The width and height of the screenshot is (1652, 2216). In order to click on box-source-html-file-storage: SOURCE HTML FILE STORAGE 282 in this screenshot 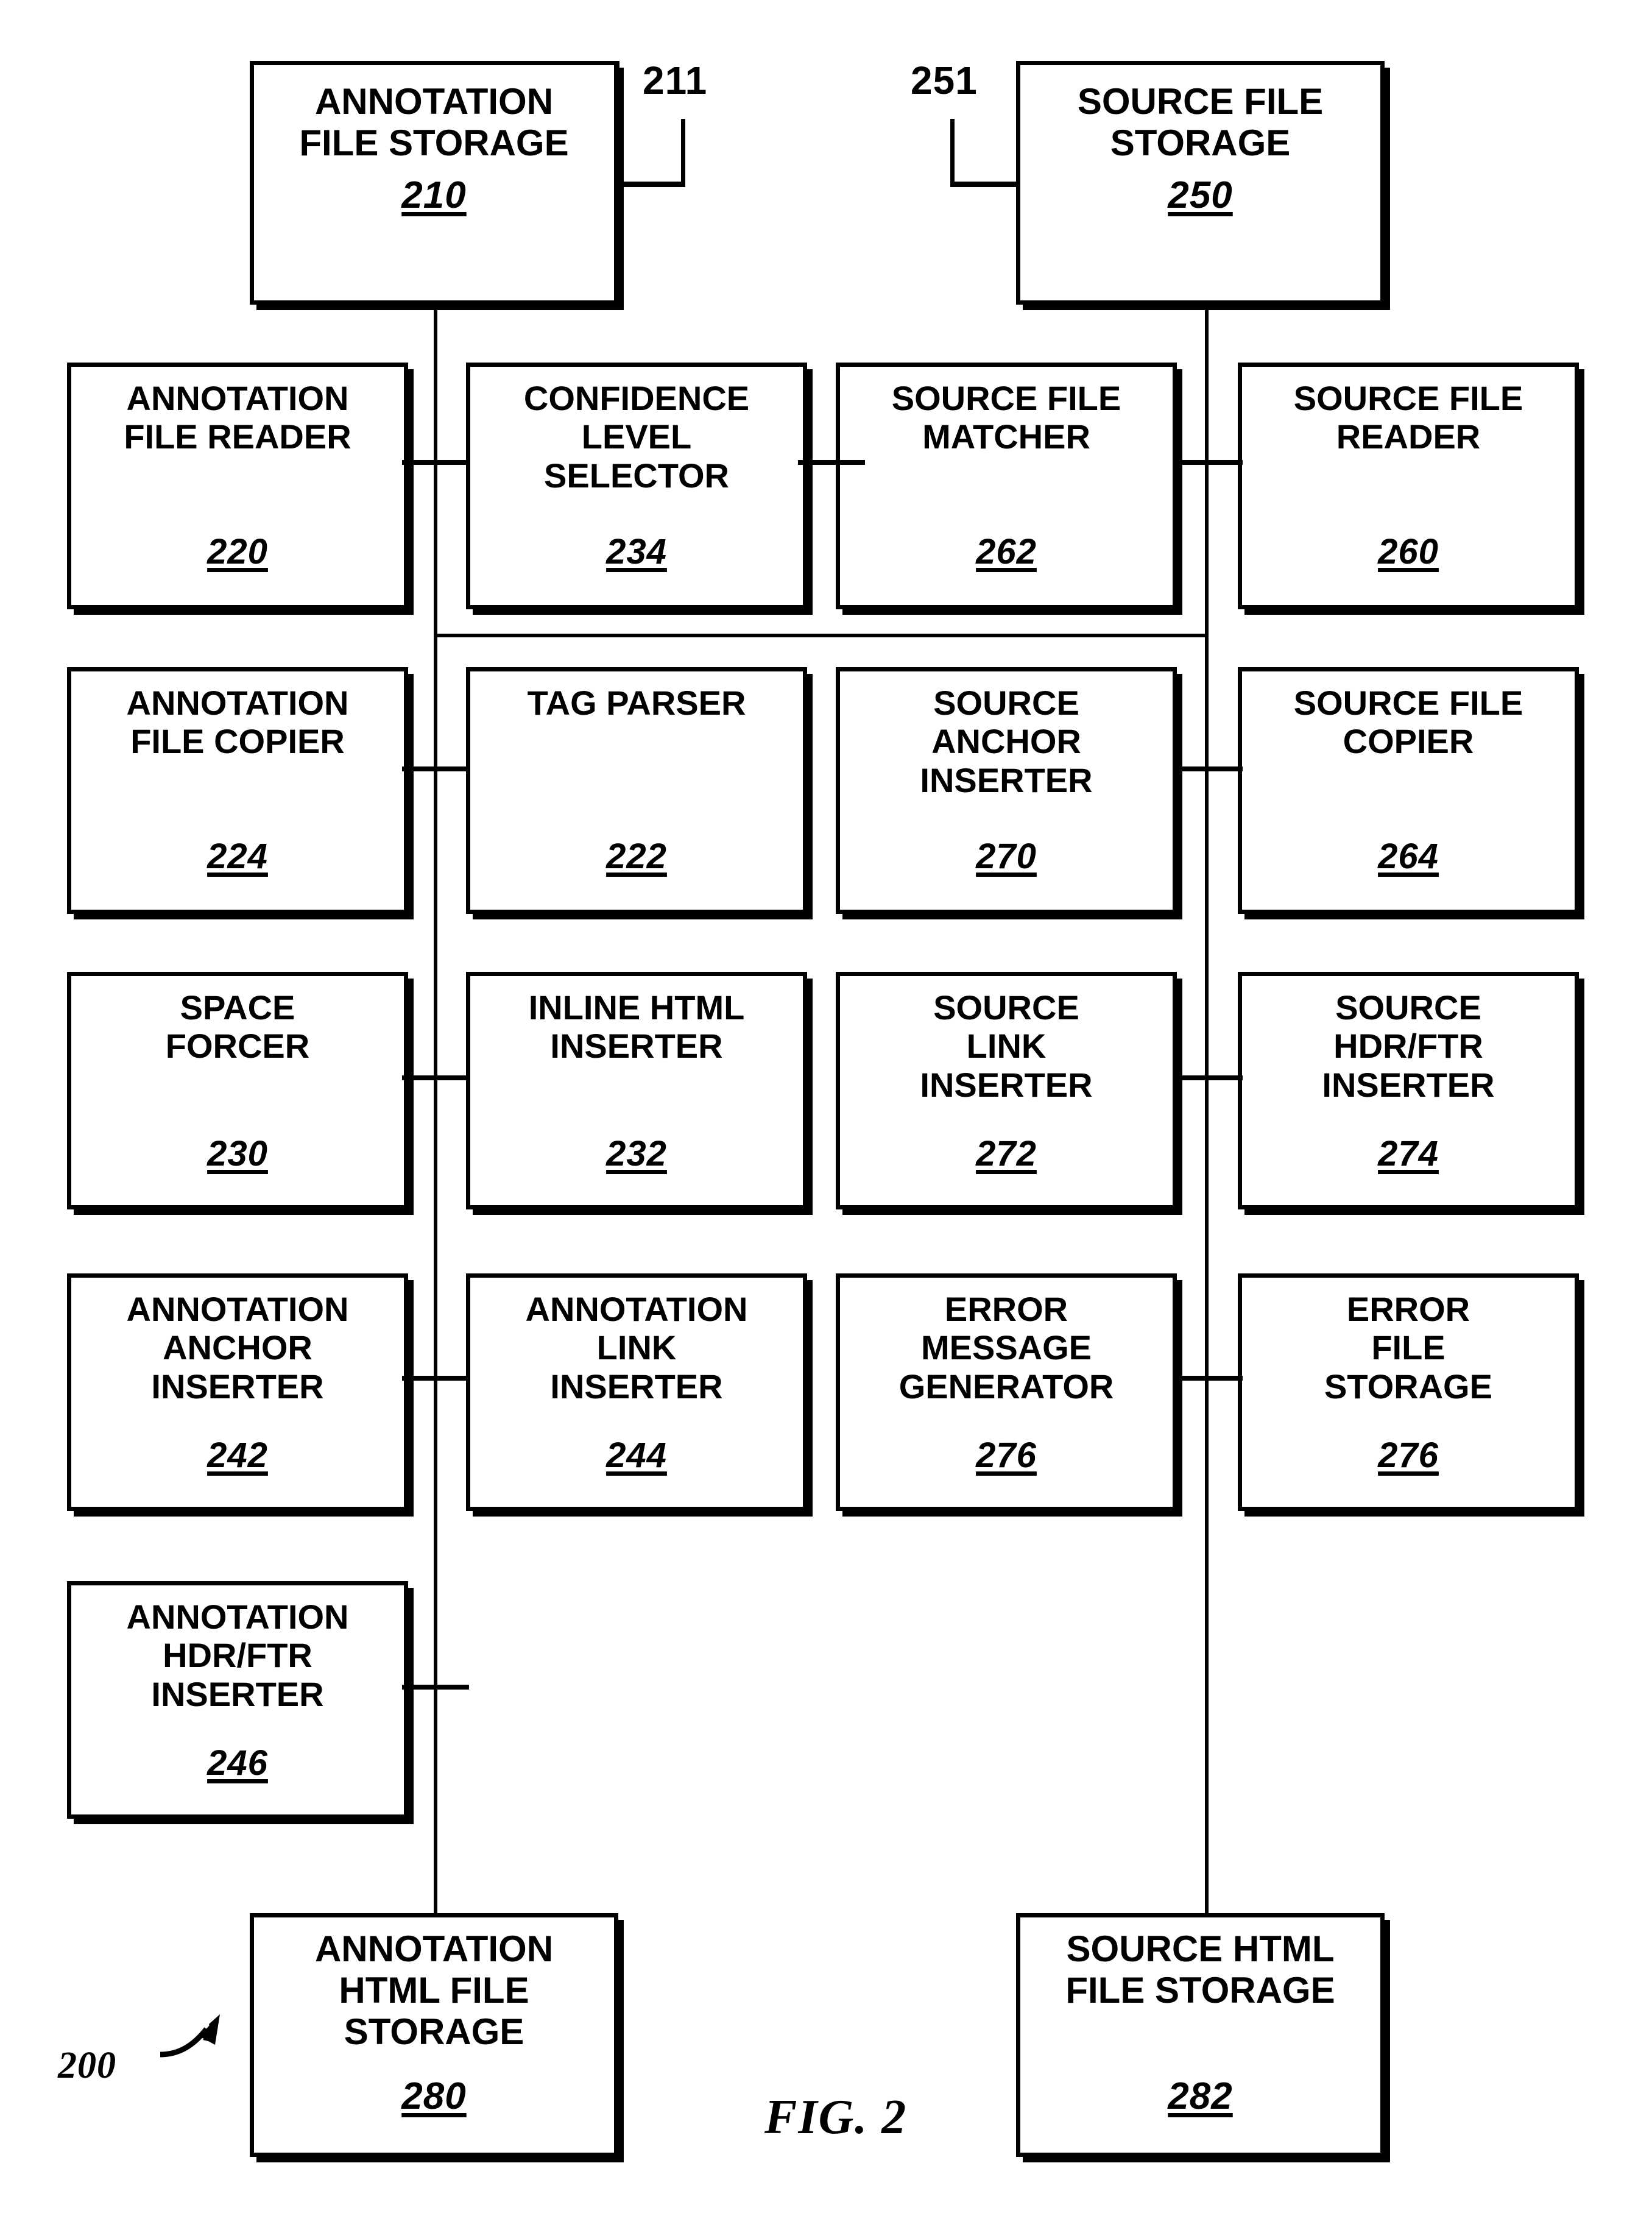, I will do `click(1200, 2035)`.